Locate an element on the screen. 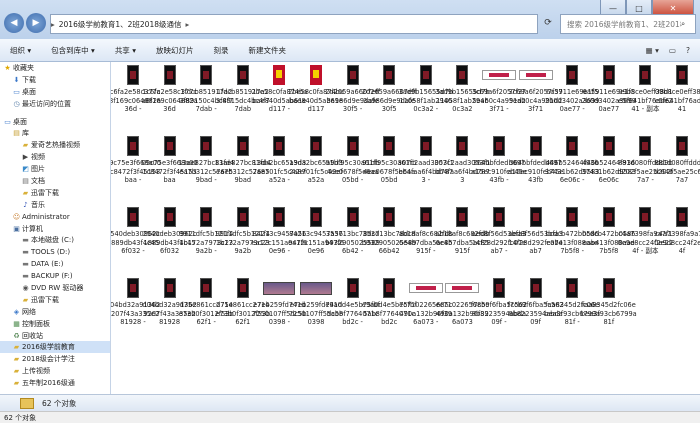 This screenshot has width=700, height=423. burn-button: 刻录 is located at coordinates (220, 50).